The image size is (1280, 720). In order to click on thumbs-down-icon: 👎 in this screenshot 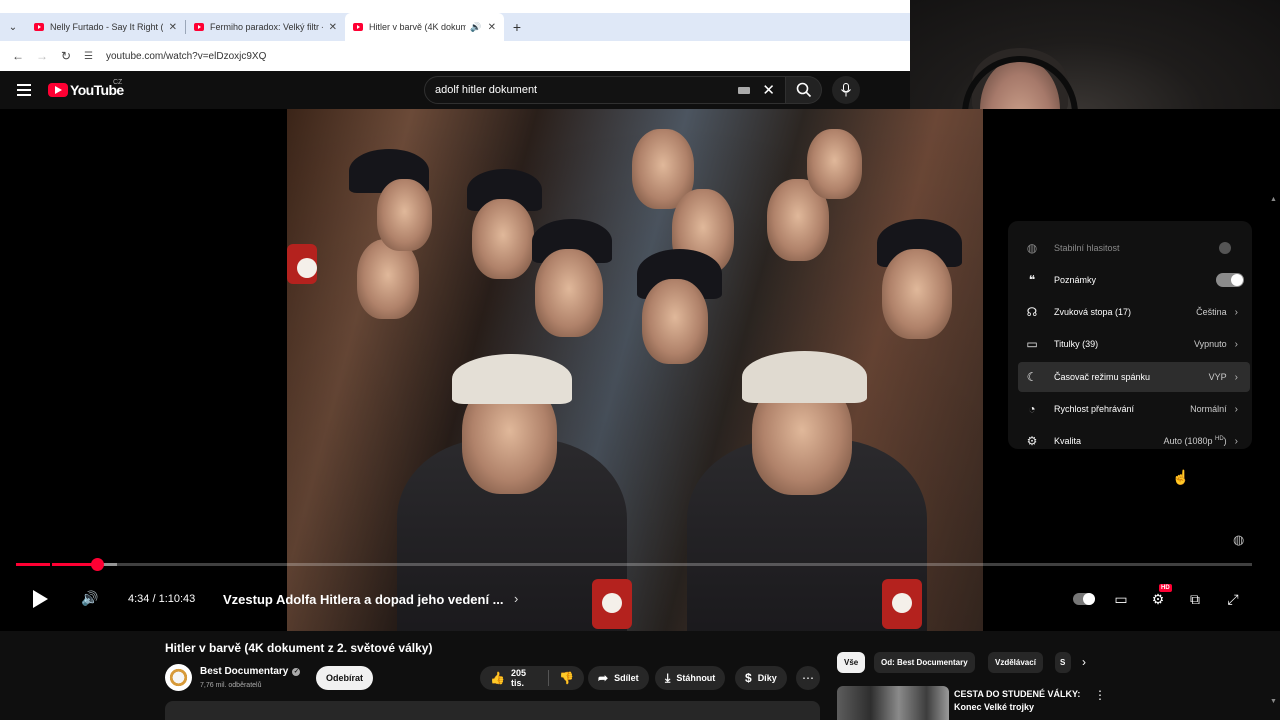, I will do `click(566, 678)`.